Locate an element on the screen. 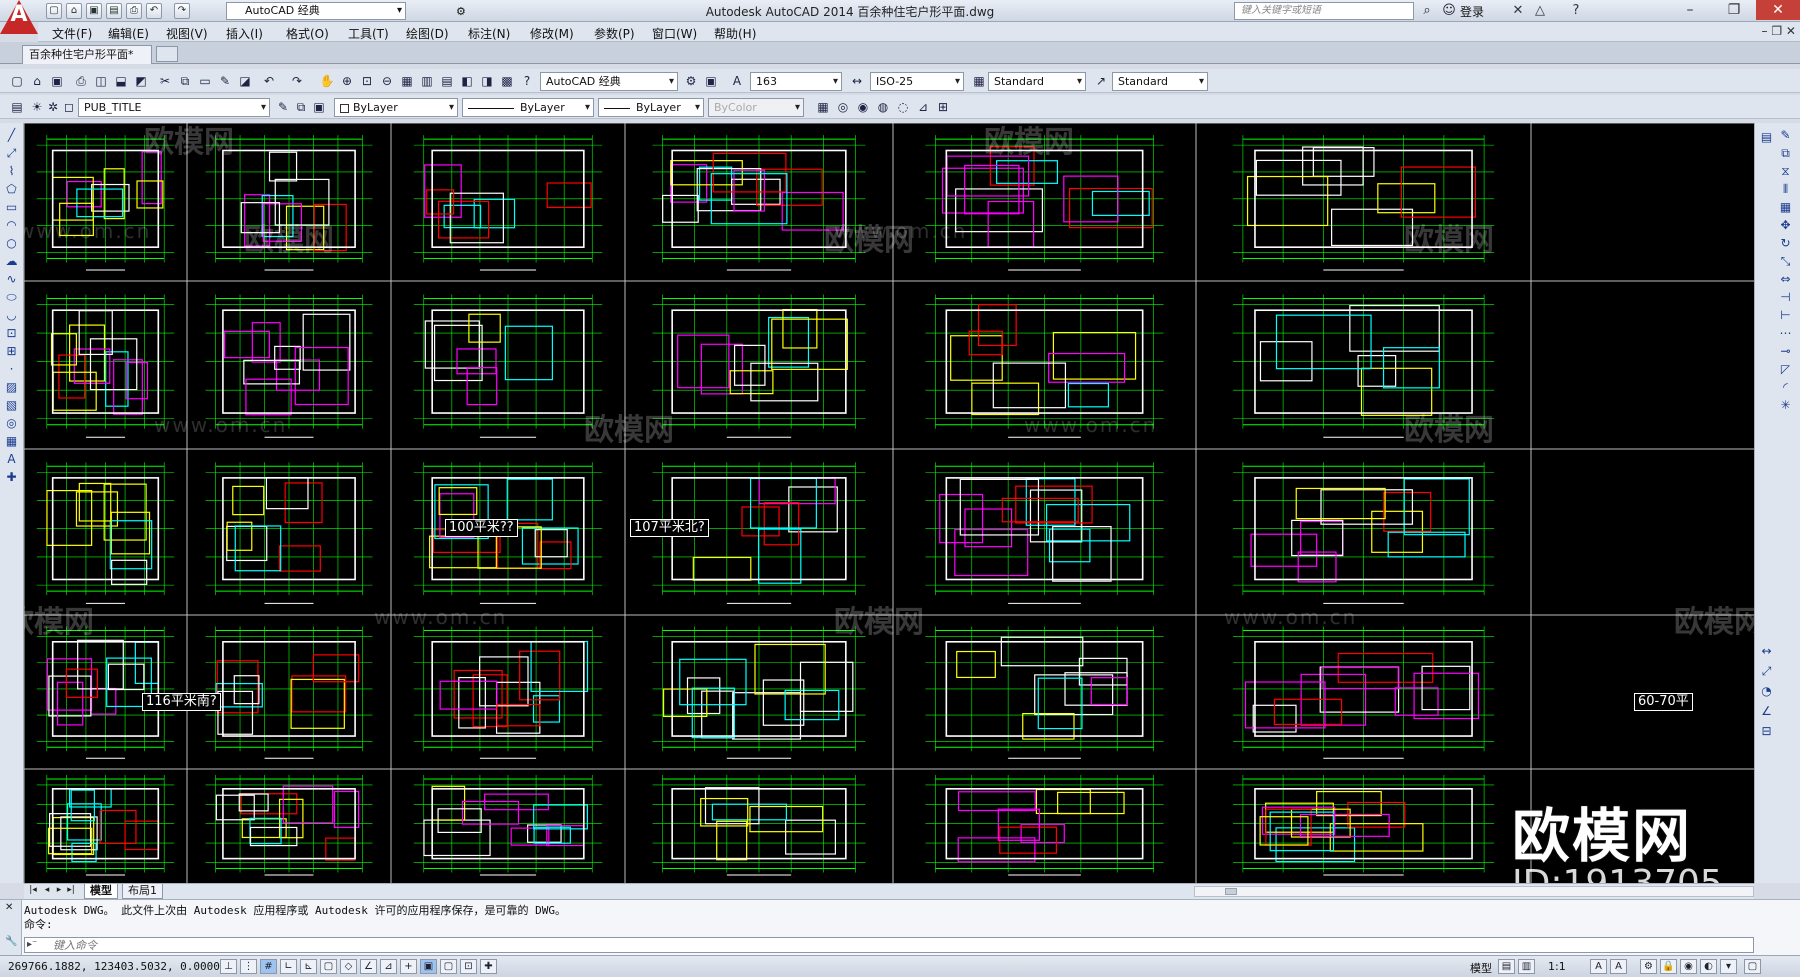 This screenshot has width=1800, height=977. layer-lock-icon: ◻ is located at coordinates (69, 107).